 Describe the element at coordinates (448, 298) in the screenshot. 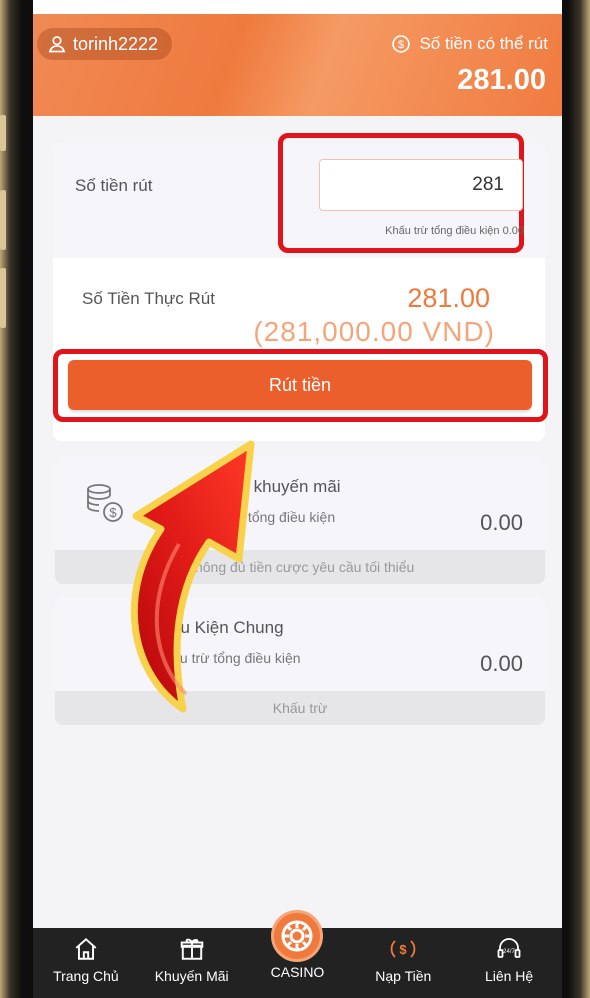

I see `actual-withdraw-amount: 281.00` at that location.